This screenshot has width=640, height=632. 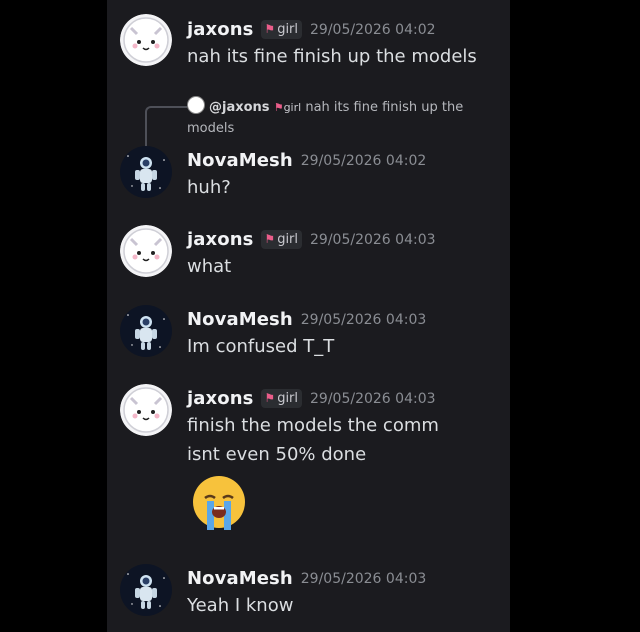 I want to click on message-text: what, so click(x=209, y=266).